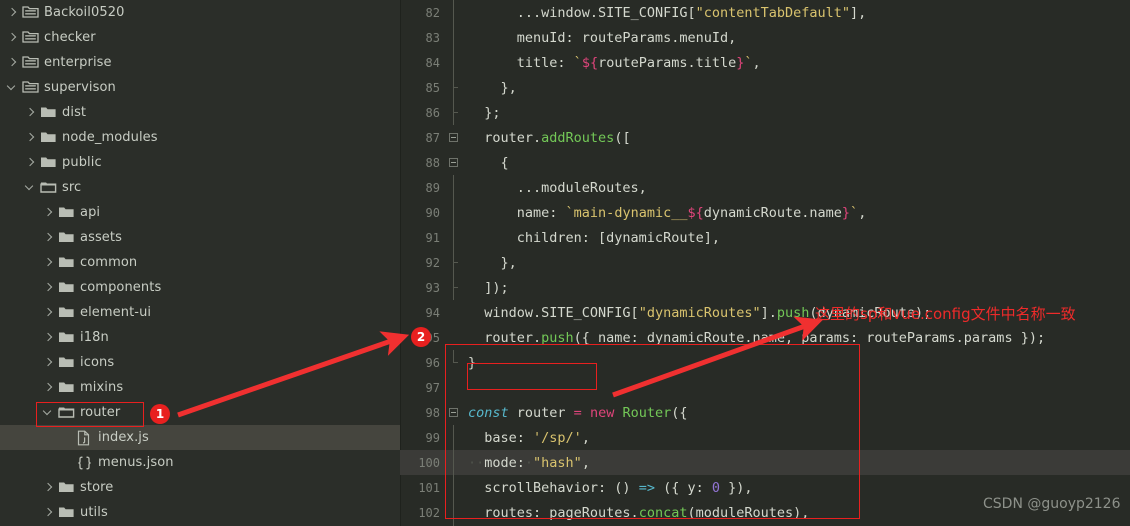  Describe the element at coordinates (116, 312) in the screenshot. I see `tree-item-label: element-ui` at that location.